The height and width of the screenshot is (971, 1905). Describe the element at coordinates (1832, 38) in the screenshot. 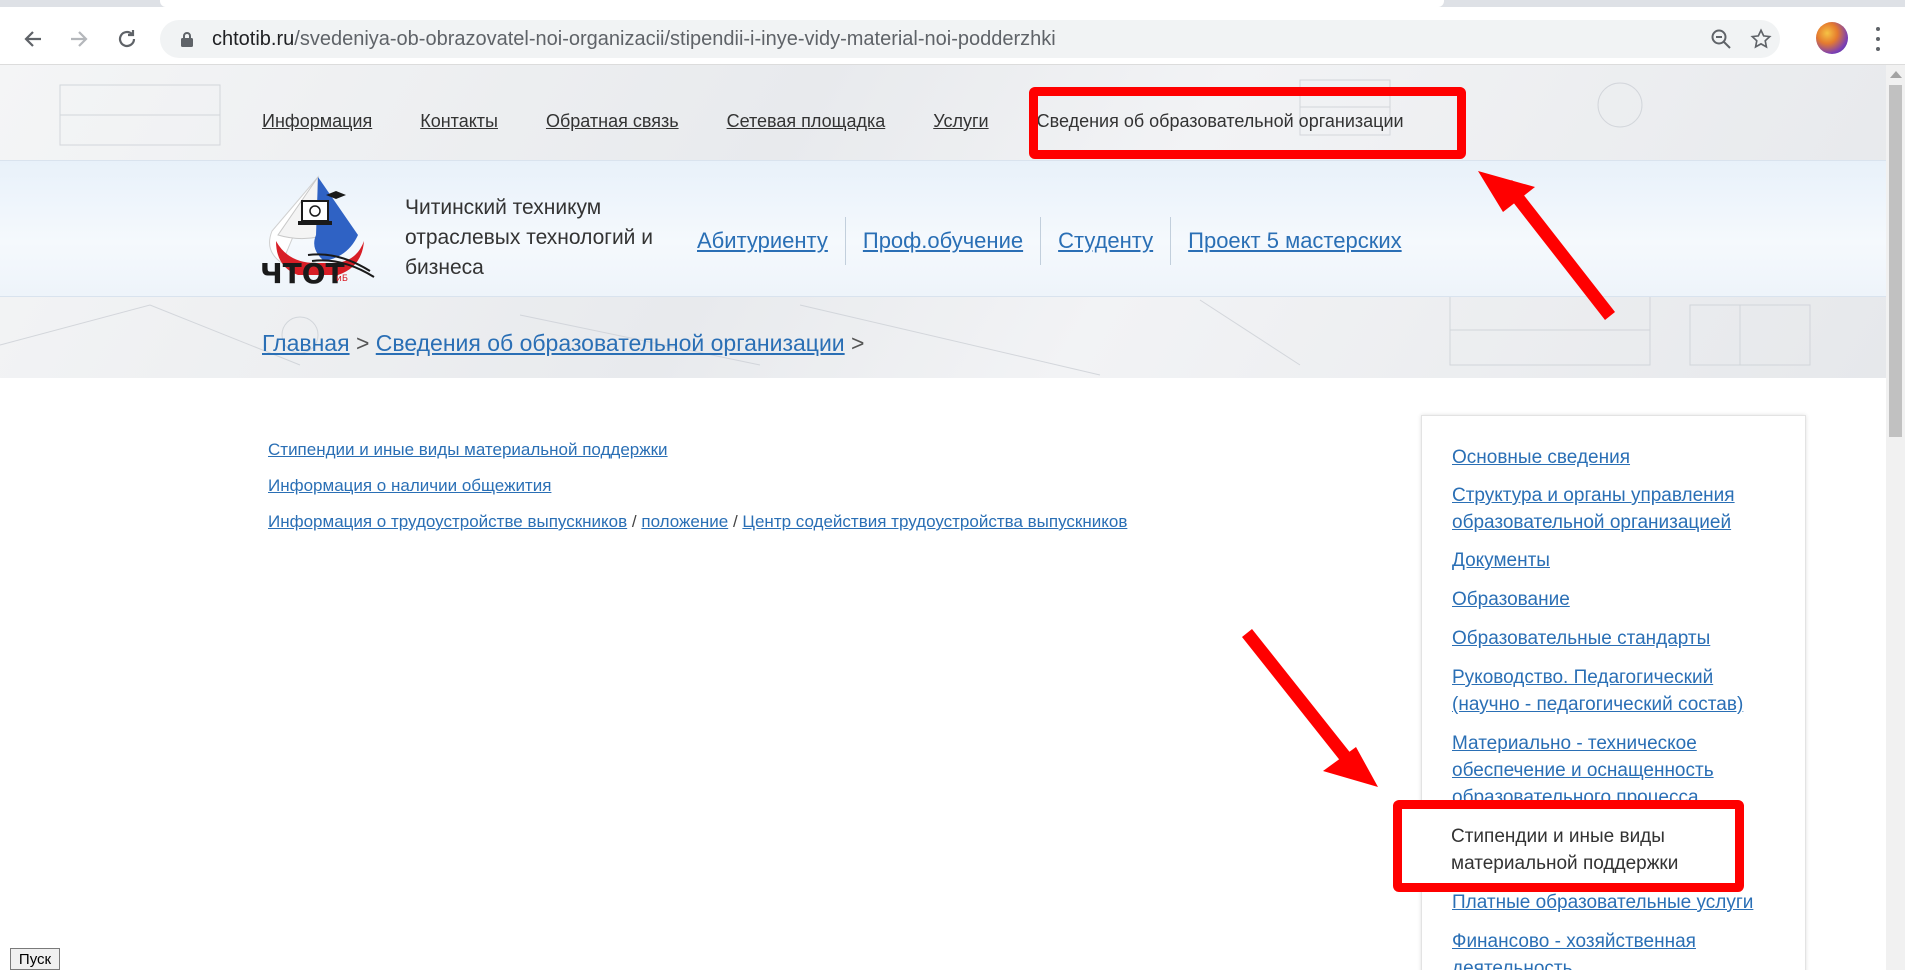

I see `profile-avatar` at that location.